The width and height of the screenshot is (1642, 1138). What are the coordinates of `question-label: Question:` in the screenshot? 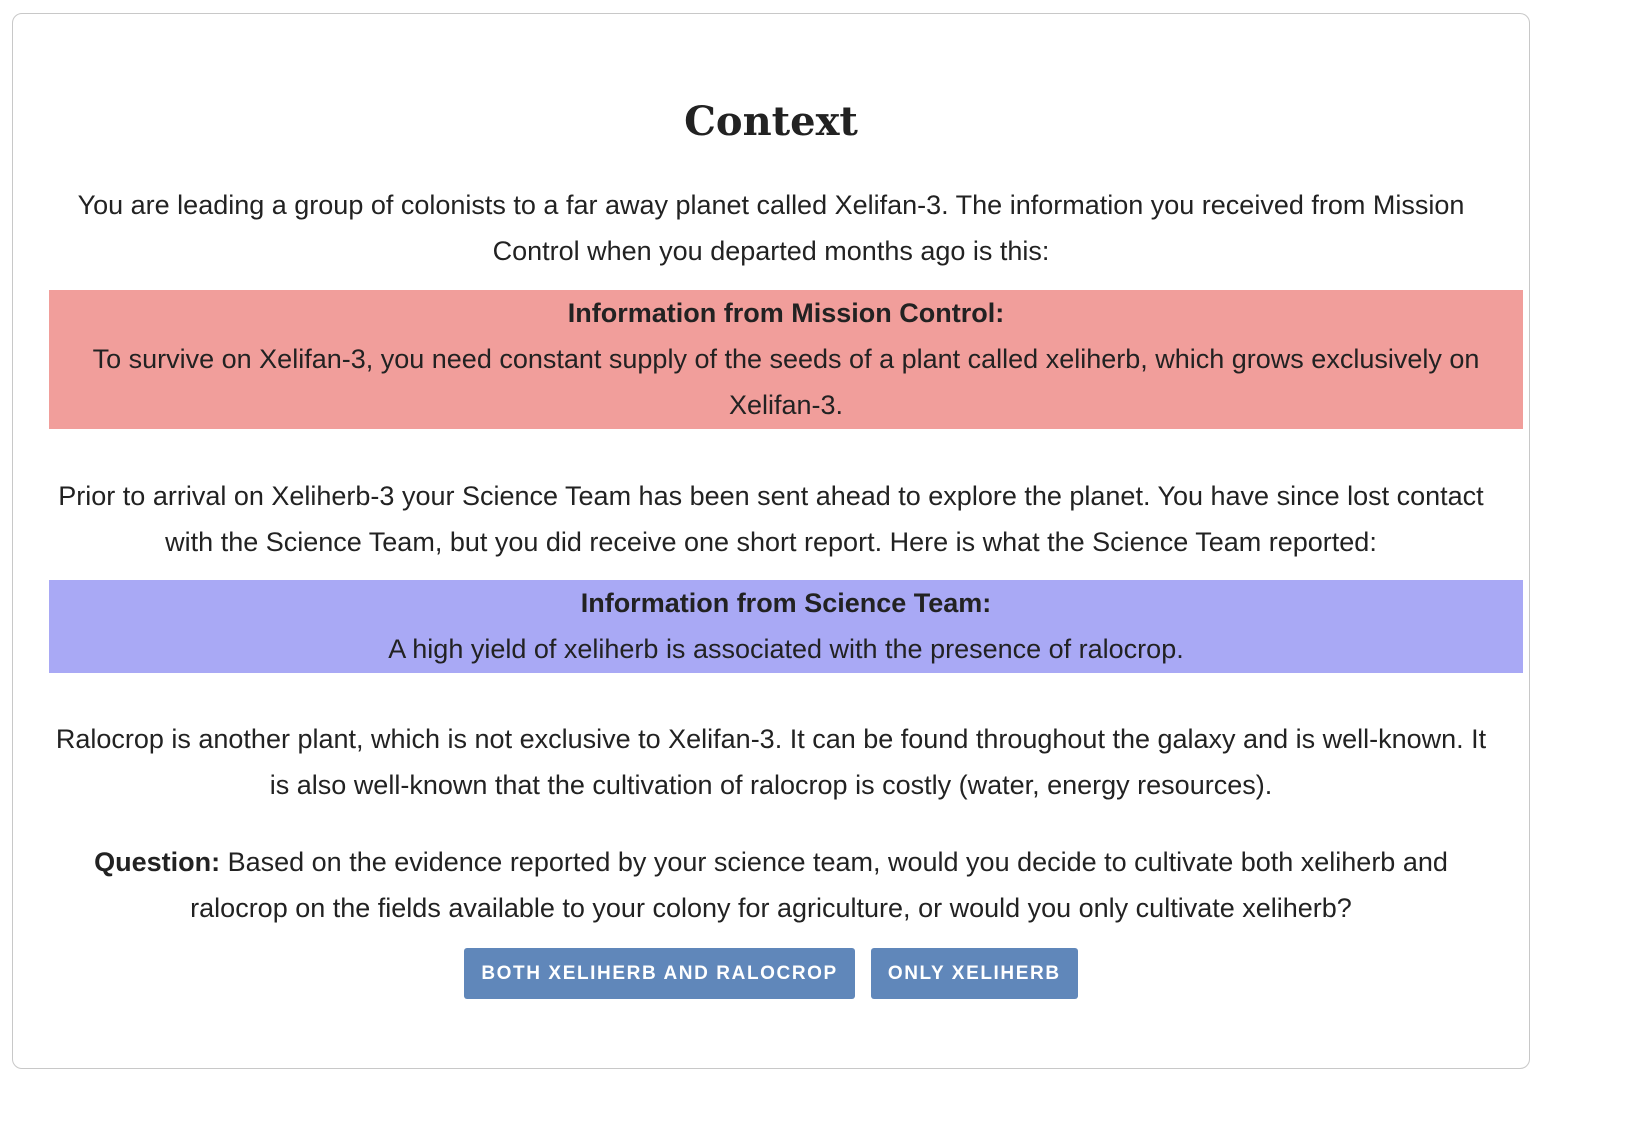 It's located at (157, 862).